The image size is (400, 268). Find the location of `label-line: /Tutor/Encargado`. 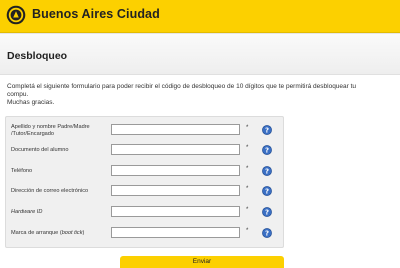

label-line: /Tutor/Encargado is located at coordinates (33, 133).